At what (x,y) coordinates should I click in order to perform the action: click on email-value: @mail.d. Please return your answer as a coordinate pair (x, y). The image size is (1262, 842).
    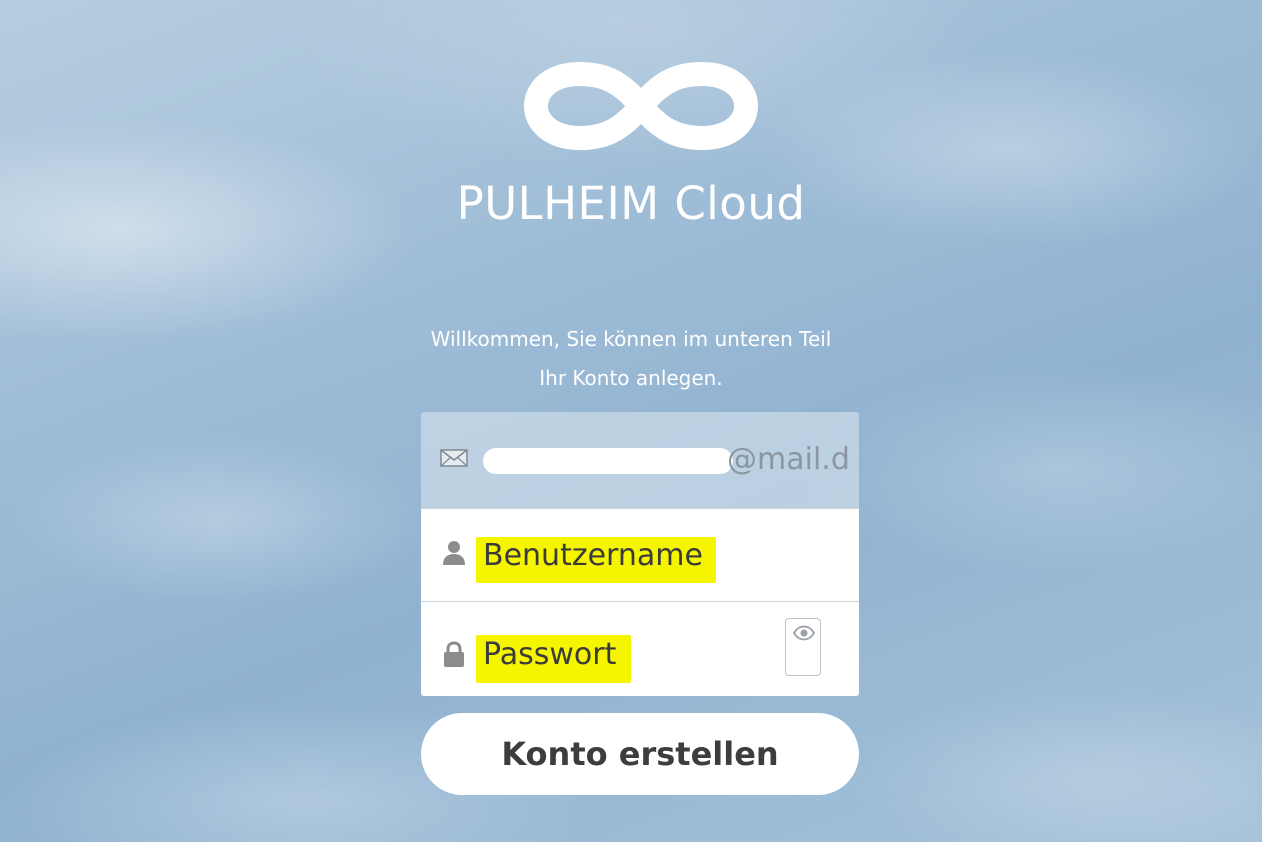
    Looking at the image, I should click on (666, 459).